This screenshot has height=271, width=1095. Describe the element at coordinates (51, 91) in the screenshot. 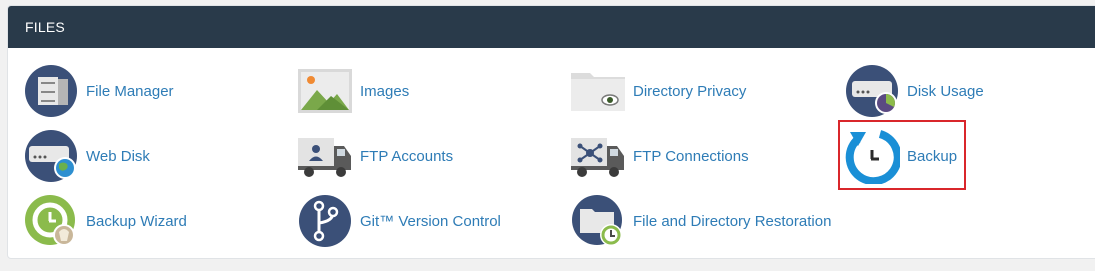

I see `file-manager-icon` at that location.